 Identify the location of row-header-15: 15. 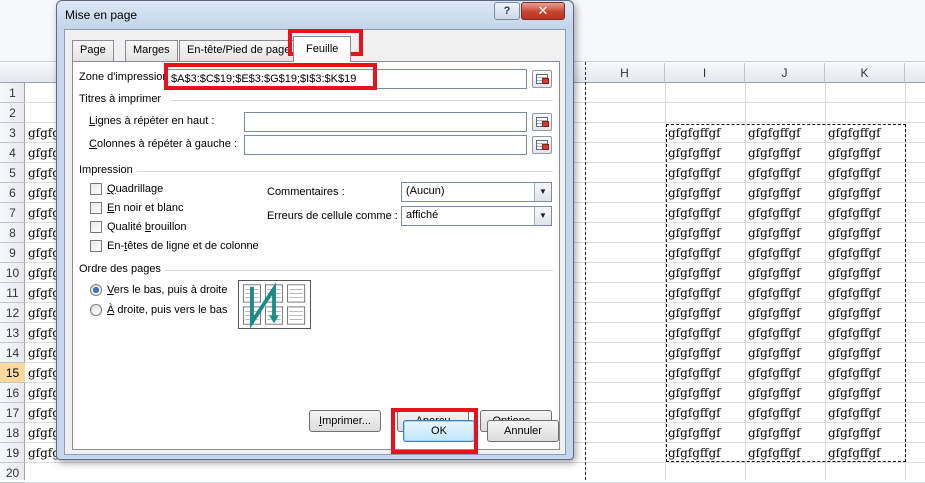
(12, 373).